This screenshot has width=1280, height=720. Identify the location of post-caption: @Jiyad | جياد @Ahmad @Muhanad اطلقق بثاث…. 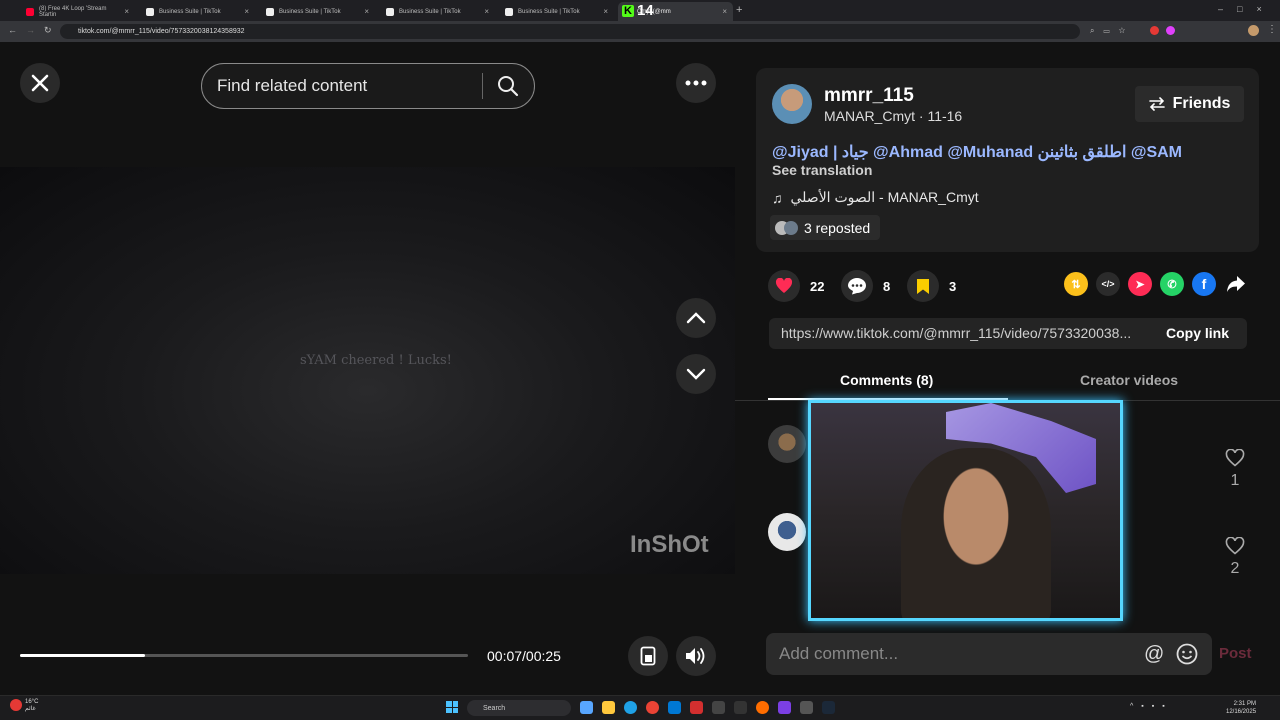
(977, 152).